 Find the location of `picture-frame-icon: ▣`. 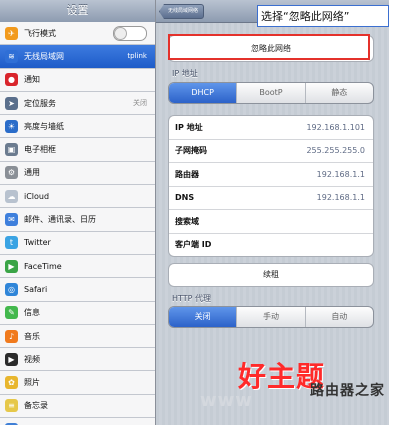

picture-frame-icon: ▣ is located at coordinates (11, 150).